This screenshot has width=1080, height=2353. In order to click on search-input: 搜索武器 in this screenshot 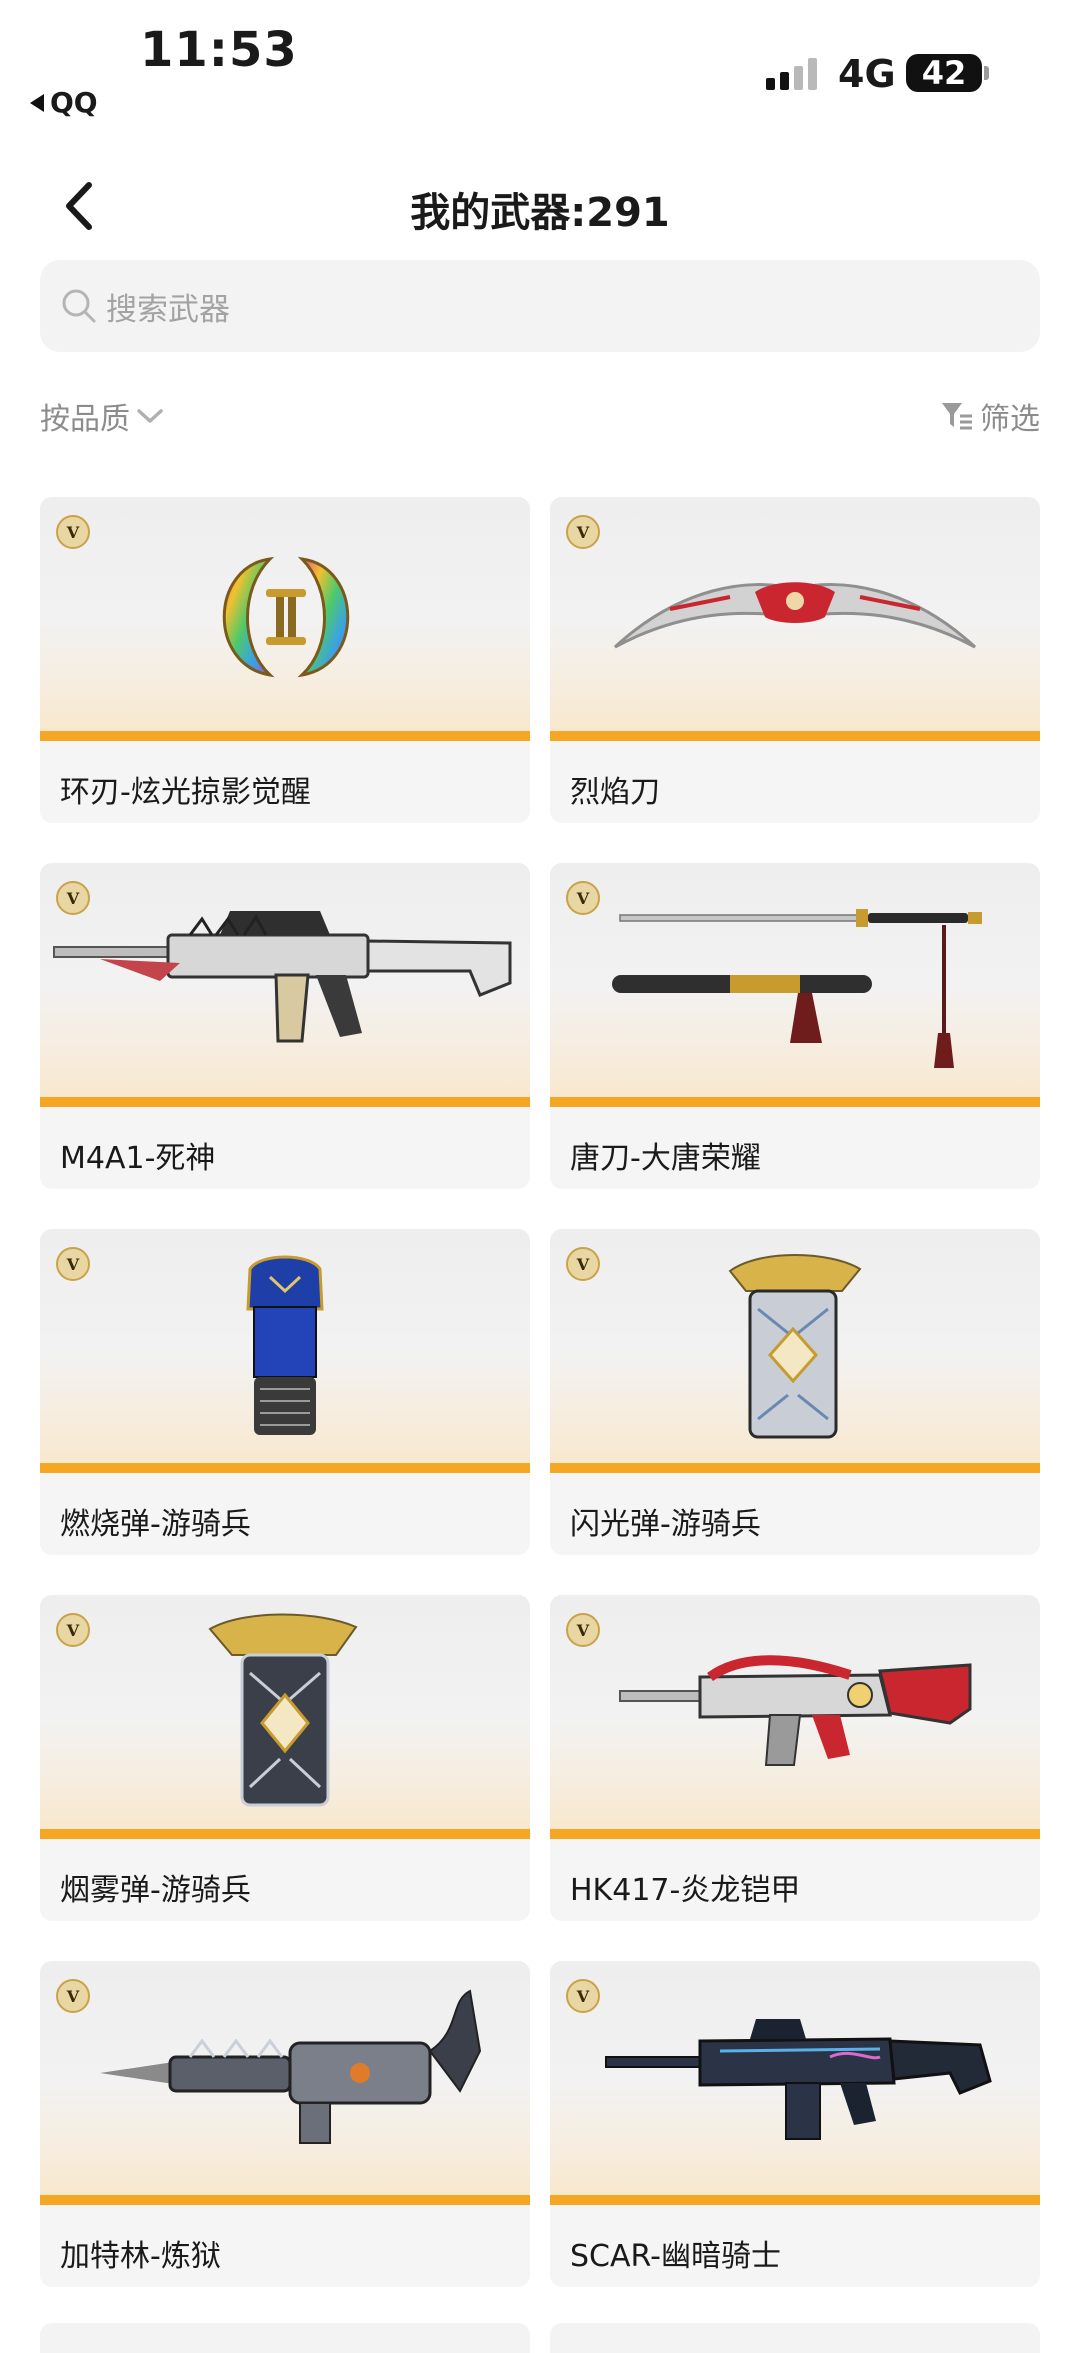, I will do `click(540, 306)`.